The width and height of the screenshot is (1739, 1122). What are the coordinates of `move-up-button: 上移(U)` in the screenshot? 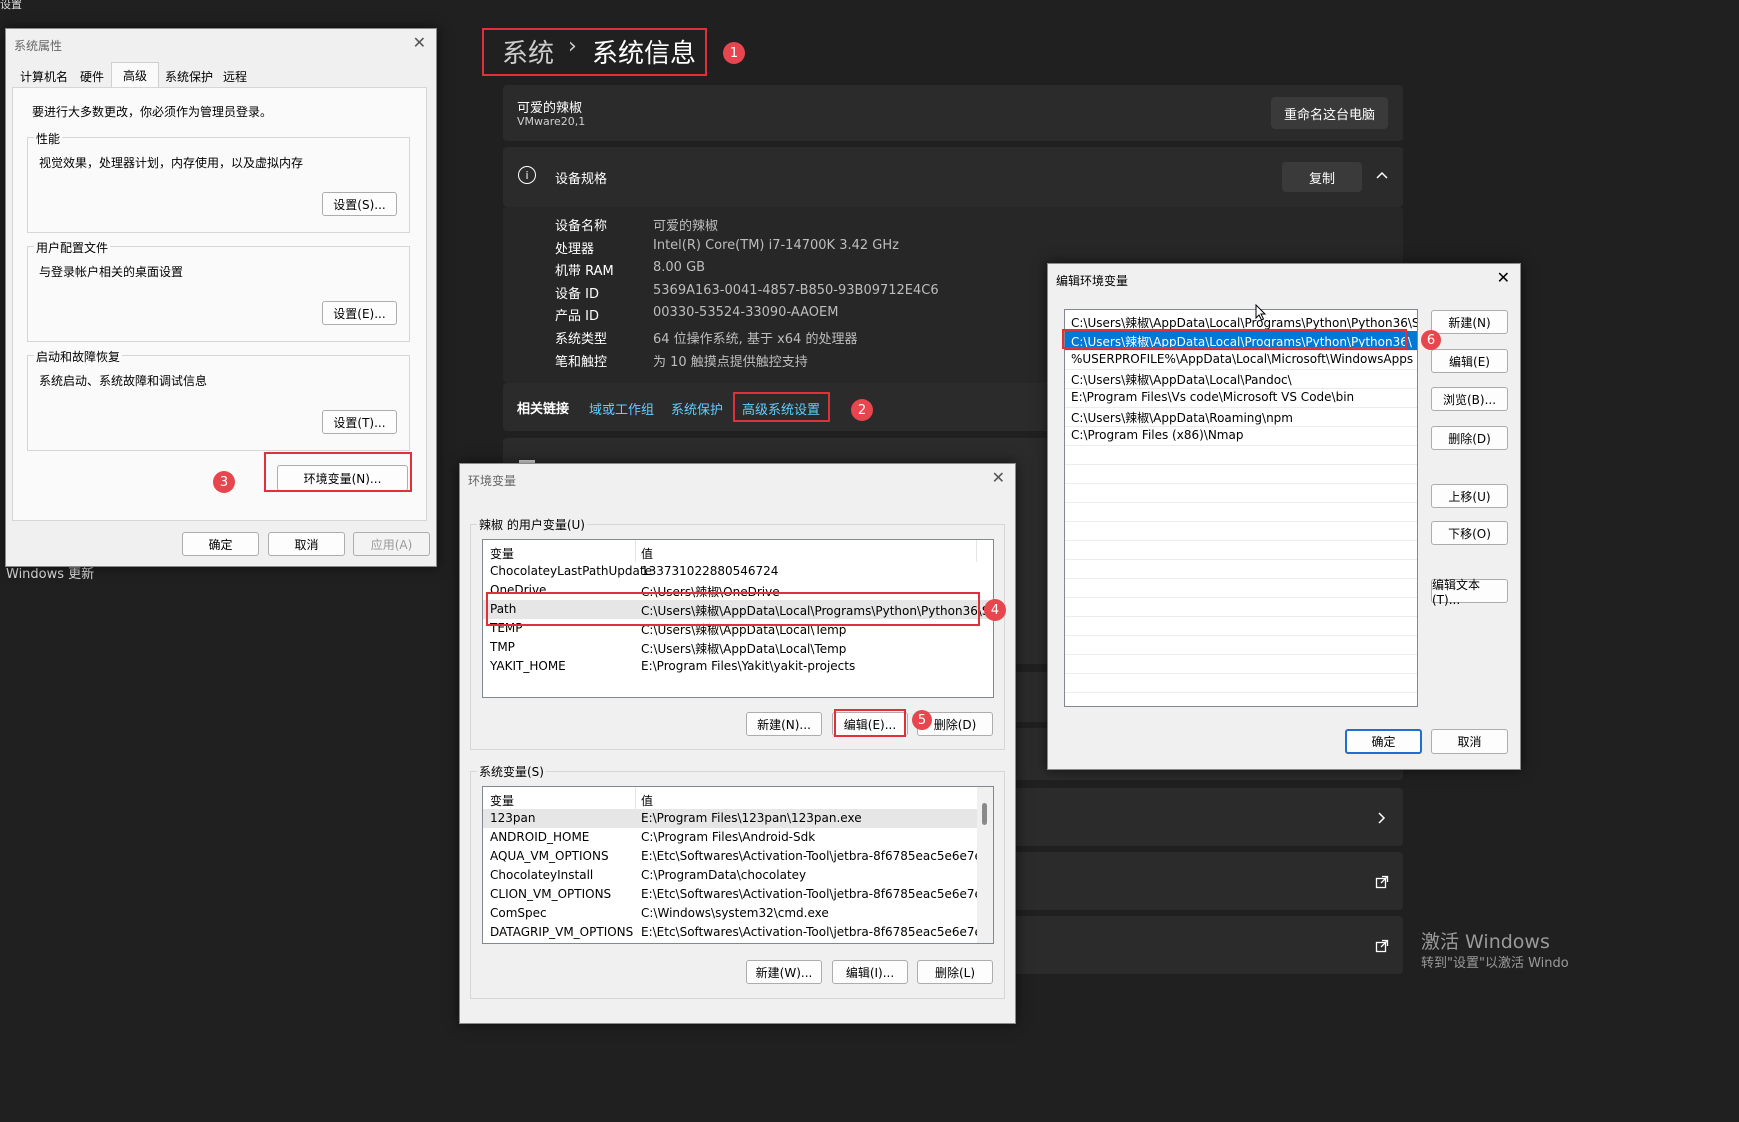 It's located at (1469, 496).